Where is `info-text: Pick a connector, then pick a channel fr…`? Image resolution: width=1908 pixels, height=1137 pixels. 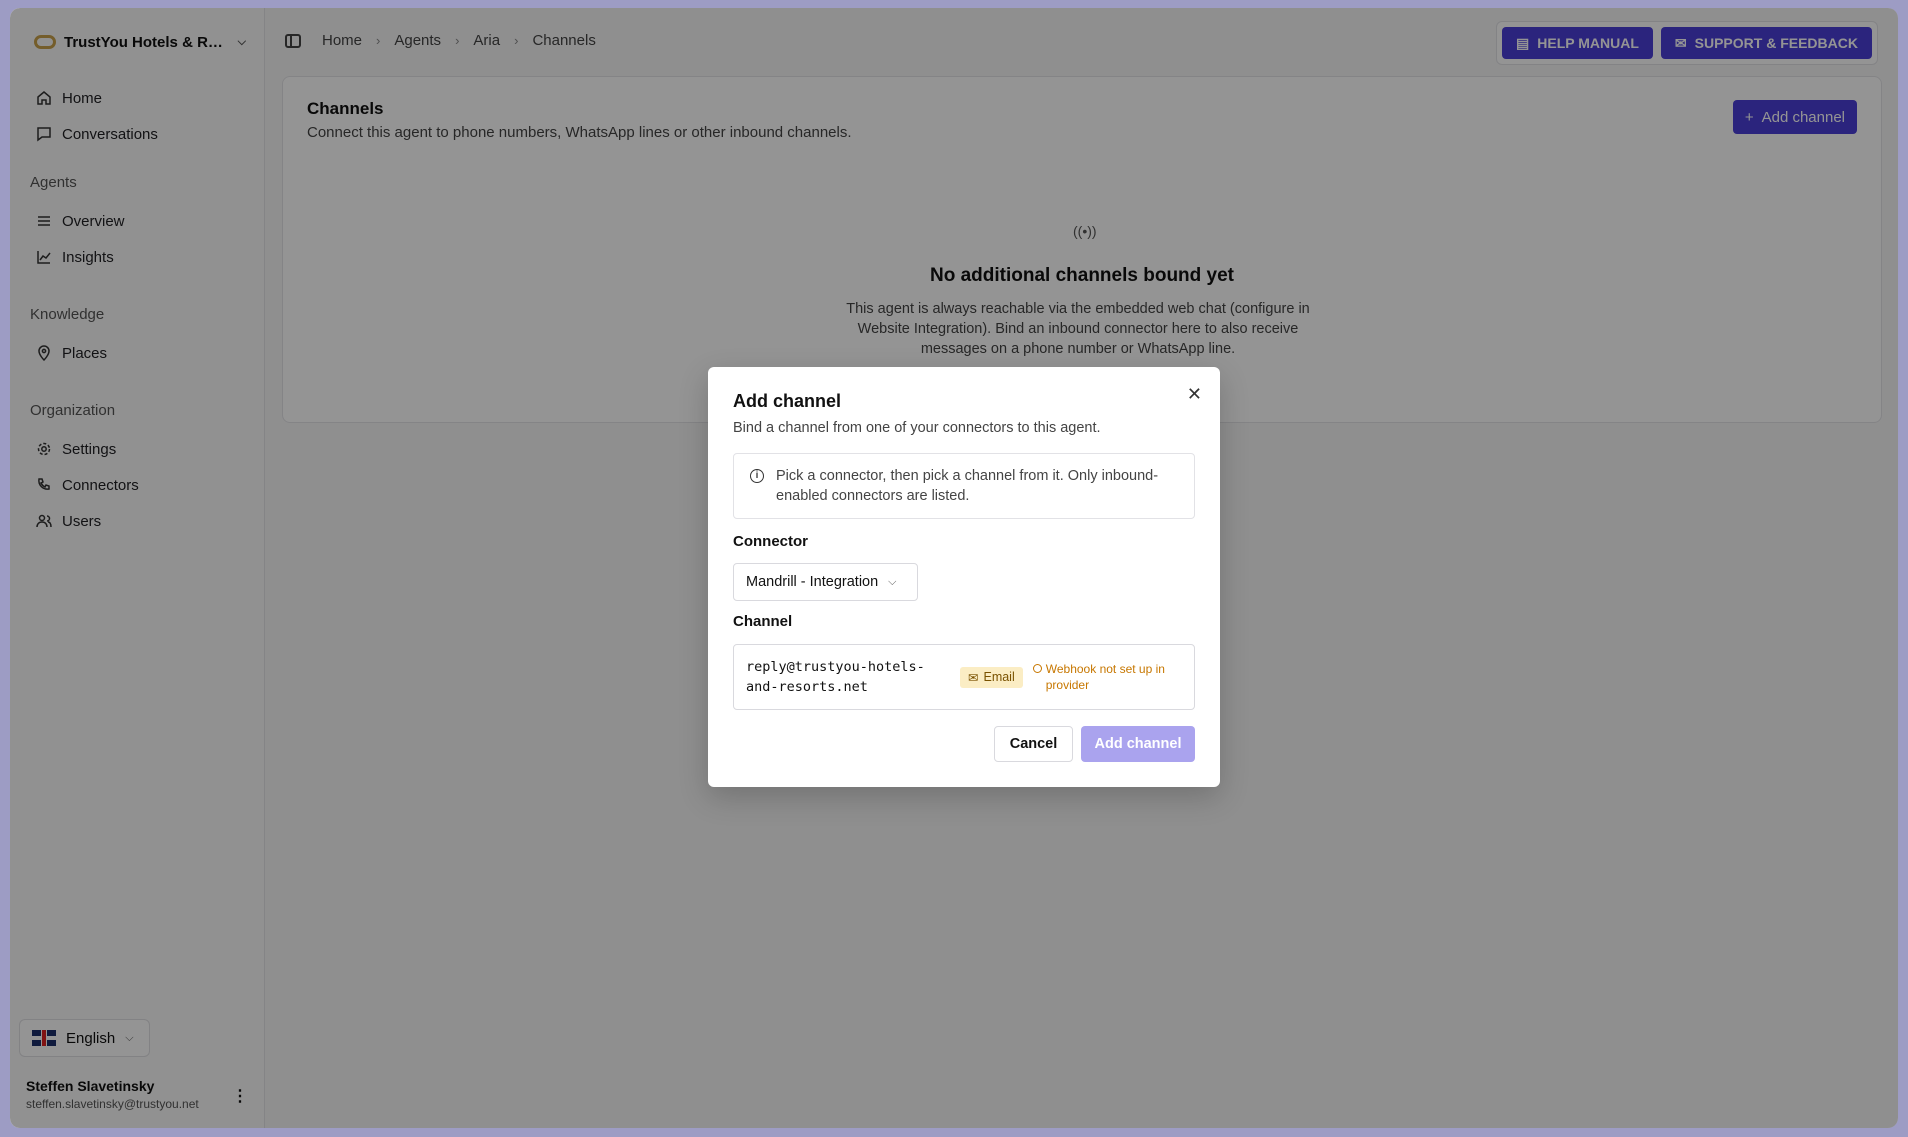
info-text: Pick a connector, then pick a channel fr… is located at coordinates (967, 486).